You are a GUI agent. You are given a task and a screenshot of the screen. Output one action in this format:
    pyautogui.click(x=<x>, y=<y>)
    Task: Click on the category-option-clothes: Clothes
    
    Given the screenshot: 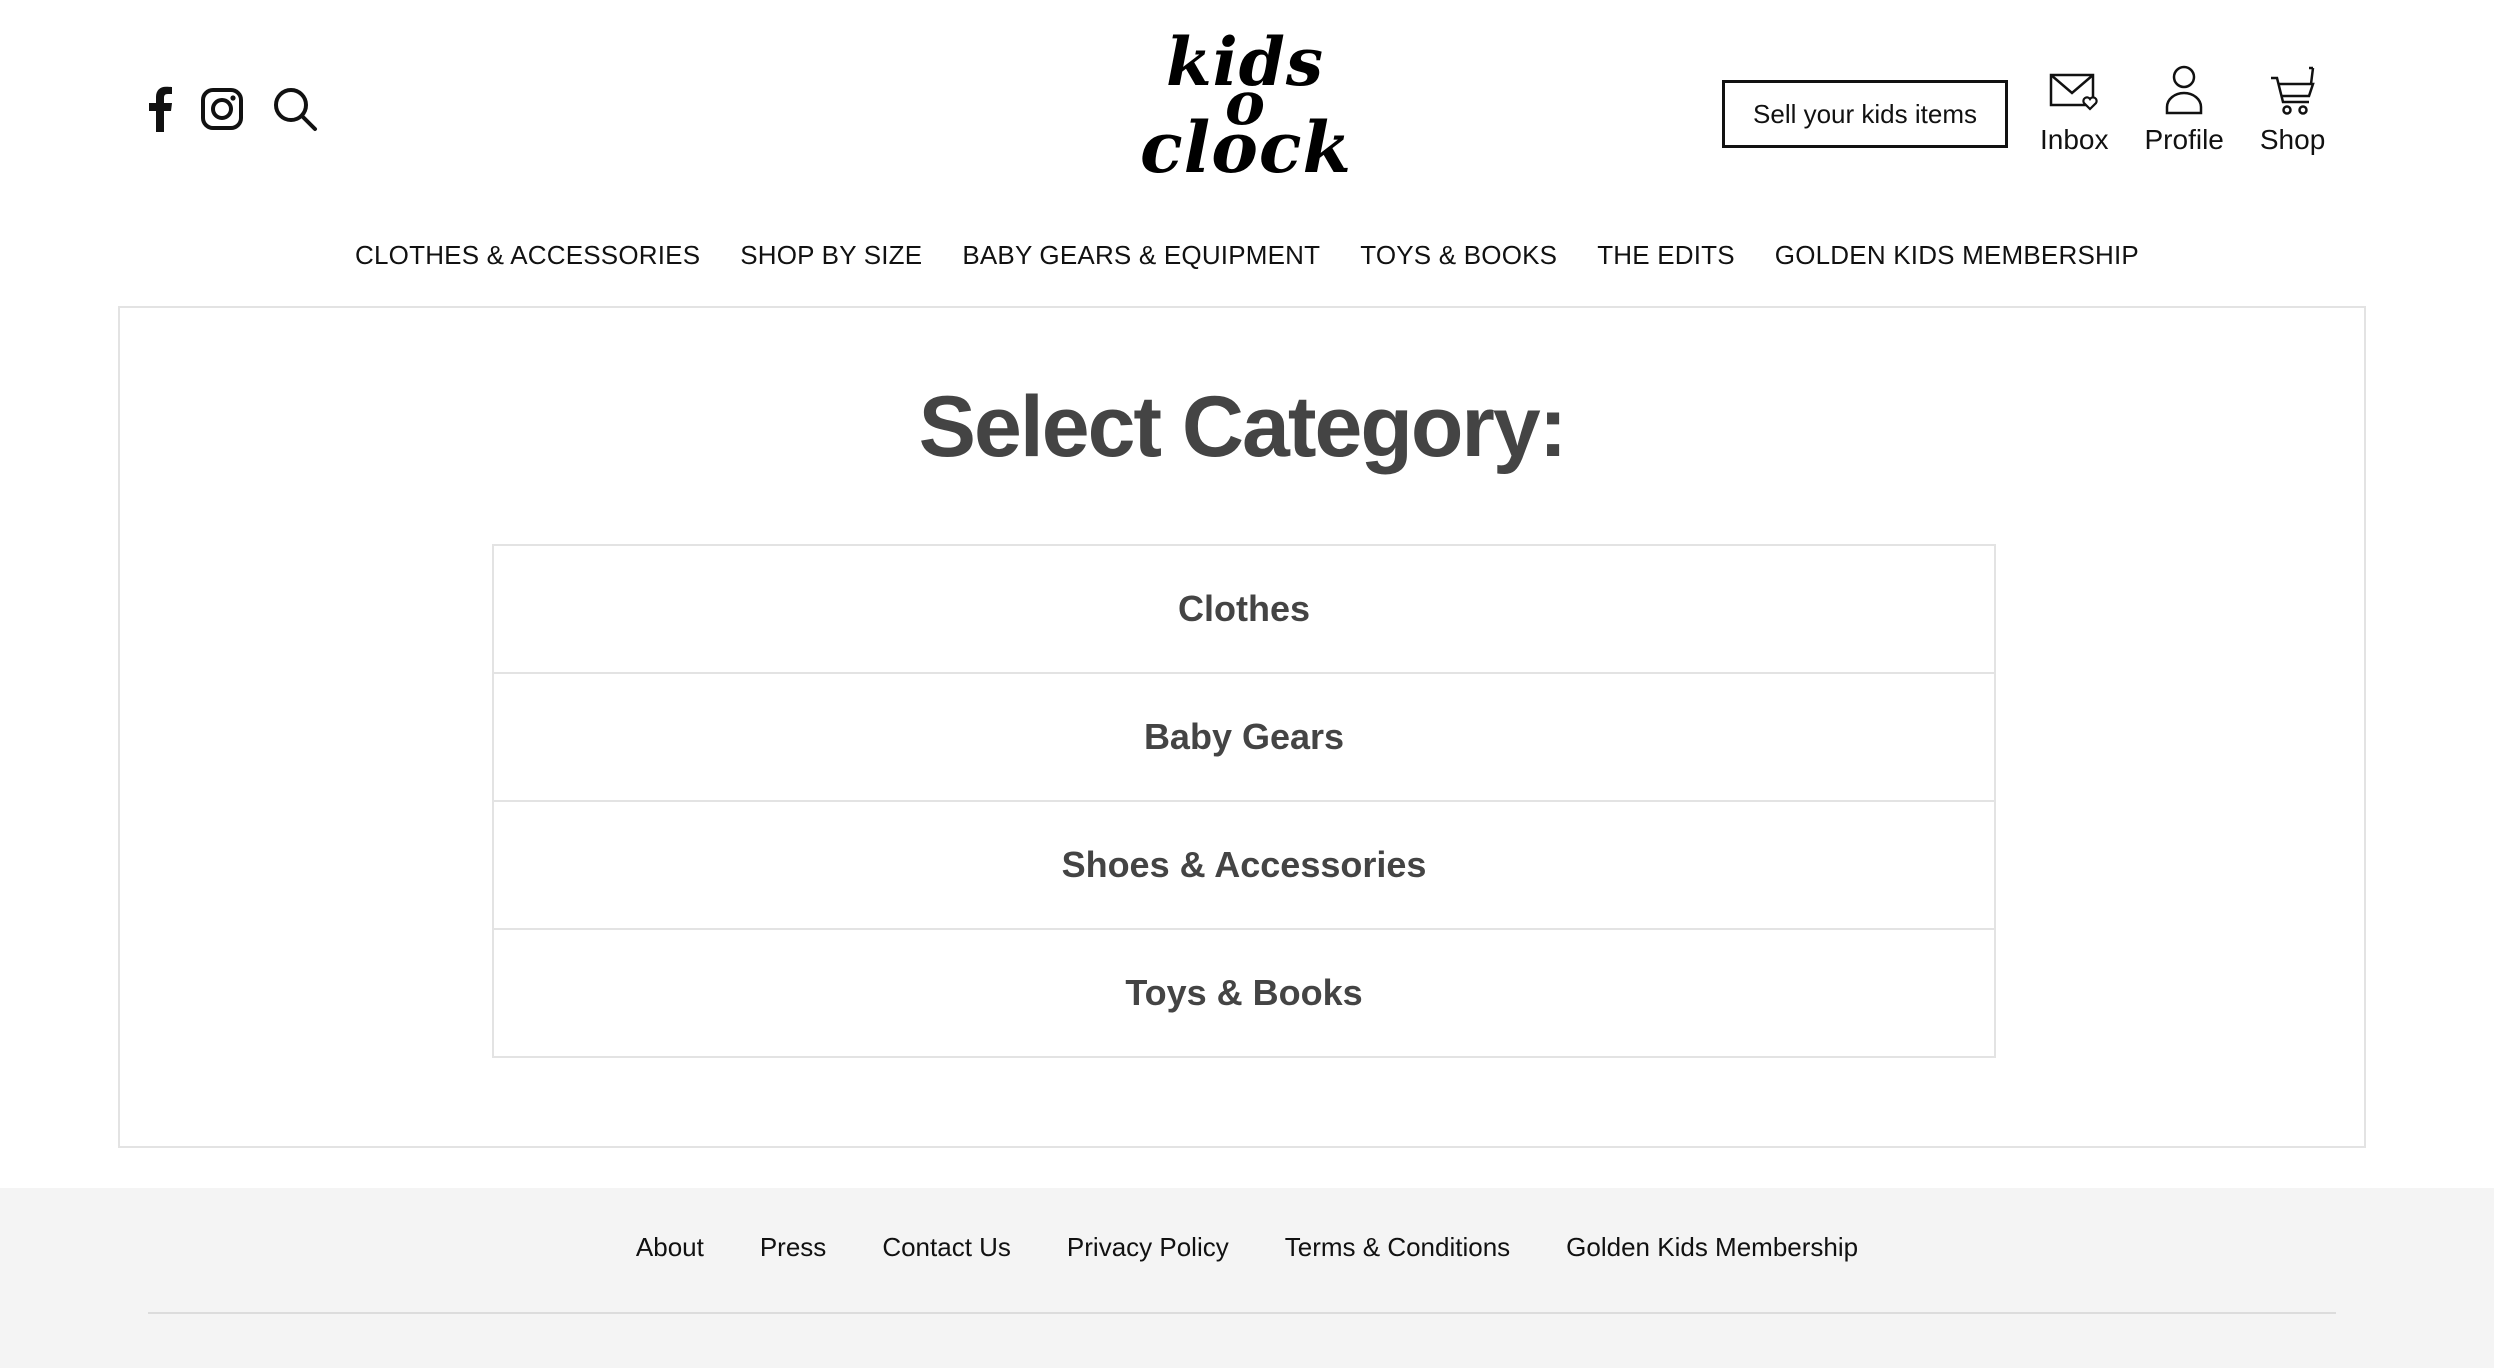 What is the action you would take?
    pyautogui.click(x=1244, y=609)
    